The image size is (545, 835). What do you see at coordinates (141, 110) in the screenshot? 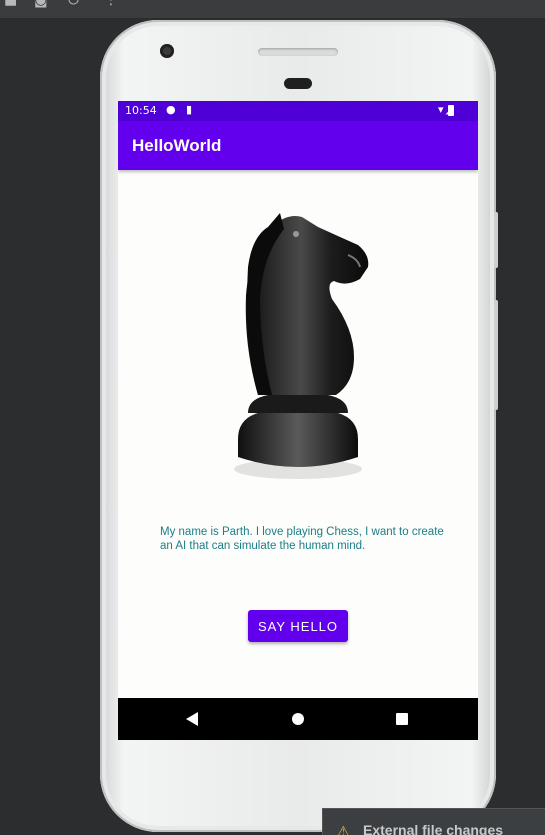
I see `status-time: 10:54` at bounding box center [141, 110].